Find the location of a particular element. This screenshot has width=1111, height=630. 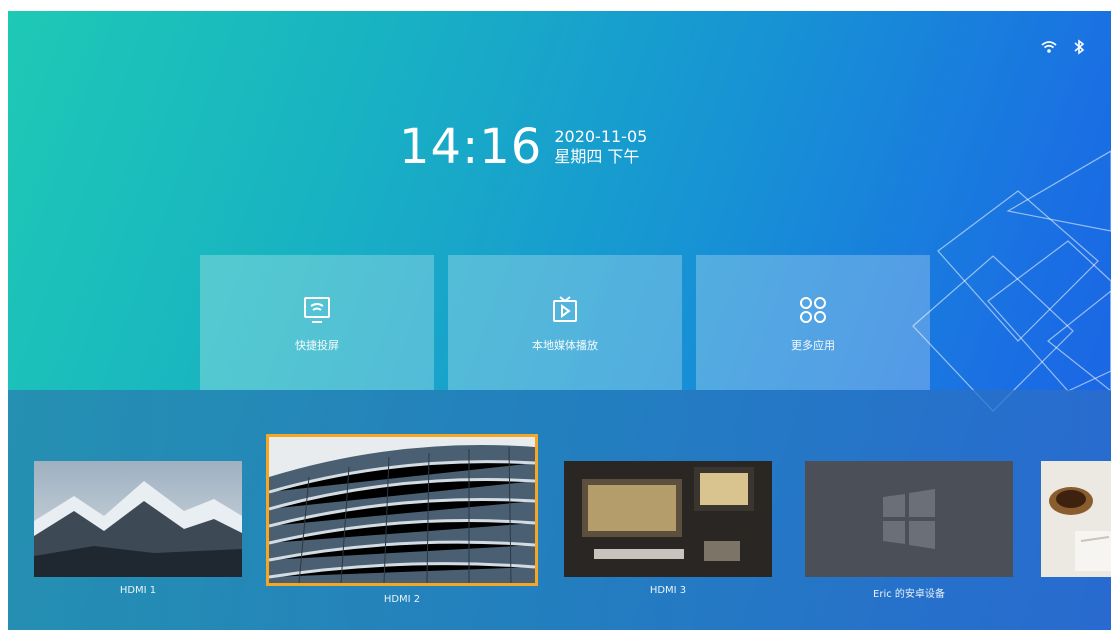

apps-grid-icon is located at coordinates (813, 310).